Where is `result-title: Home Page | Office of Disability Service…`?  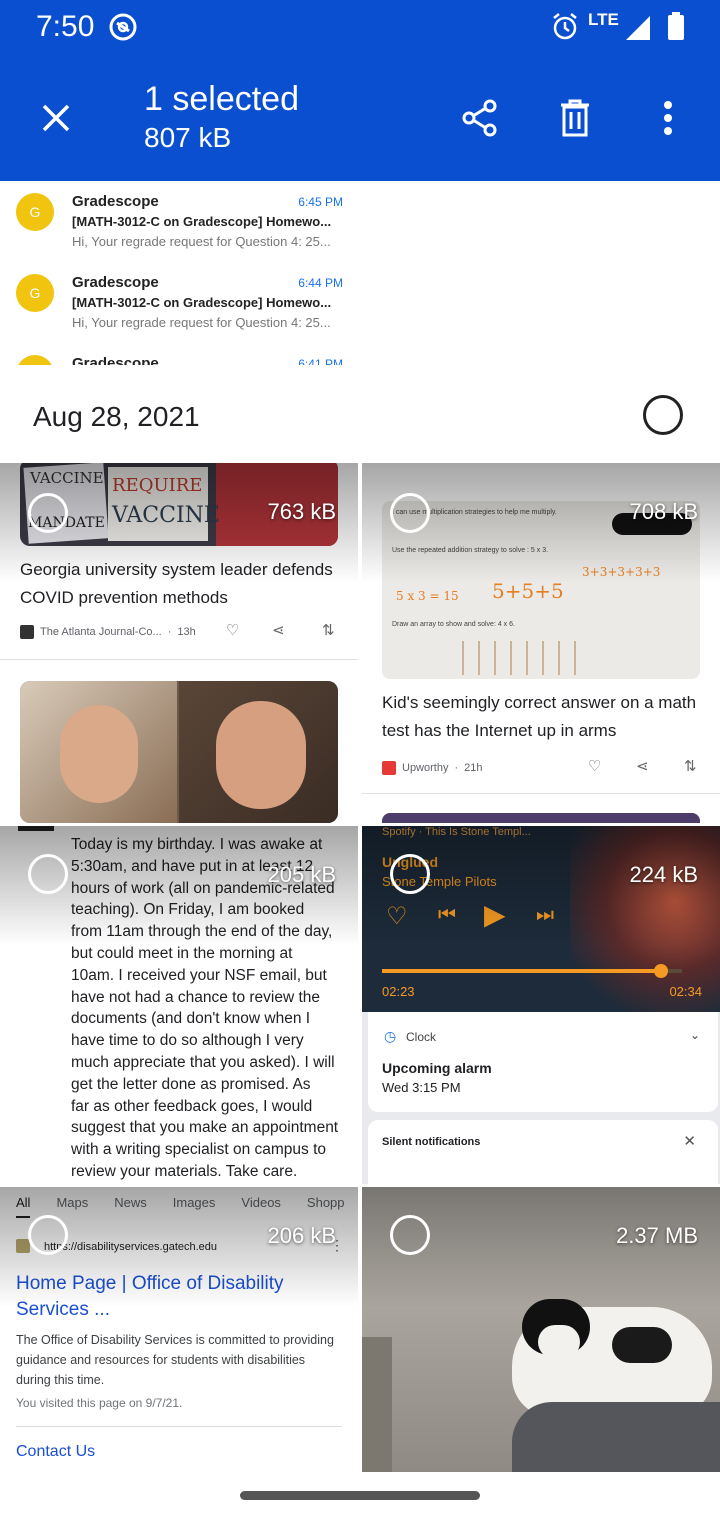
result-title: Home Page | Office of Disability Service… is located at coordinates (179, 1297).